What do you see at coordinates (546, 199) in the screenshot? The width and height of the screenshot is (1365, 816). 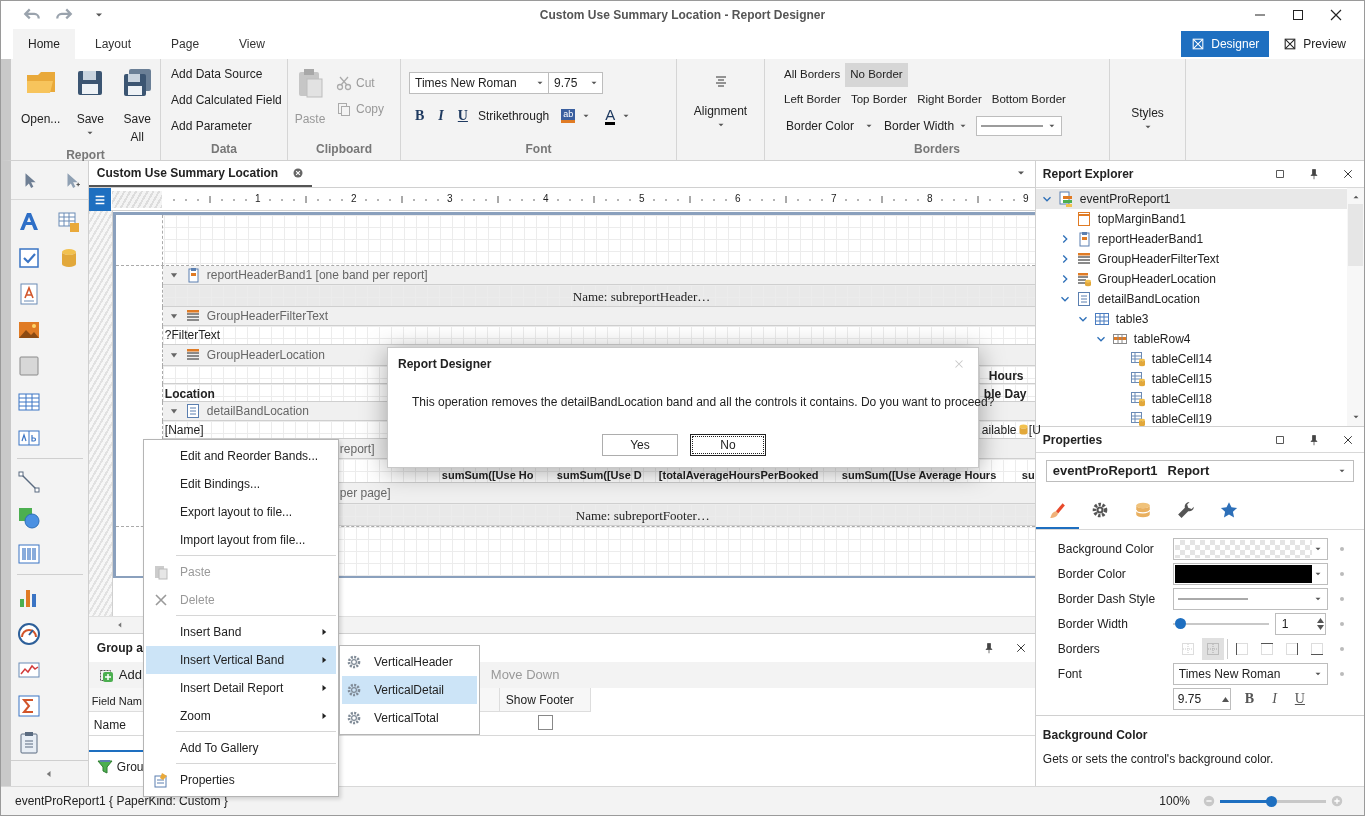 I see `ruler-number: 4` at bounding box center [546, 199].